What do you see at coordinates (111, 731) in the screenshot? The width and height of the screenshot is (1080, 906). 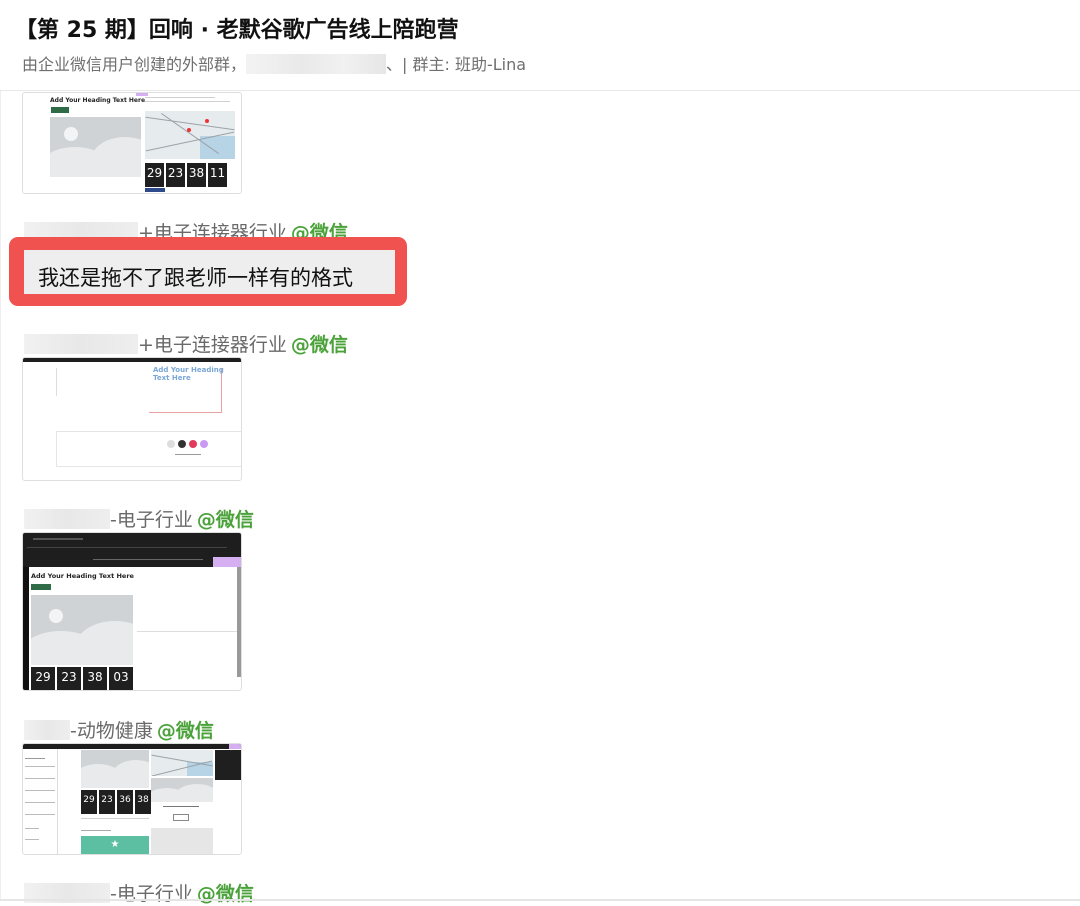 I see `sender-suffix: -动物健康` at bounding box center [111, 731].